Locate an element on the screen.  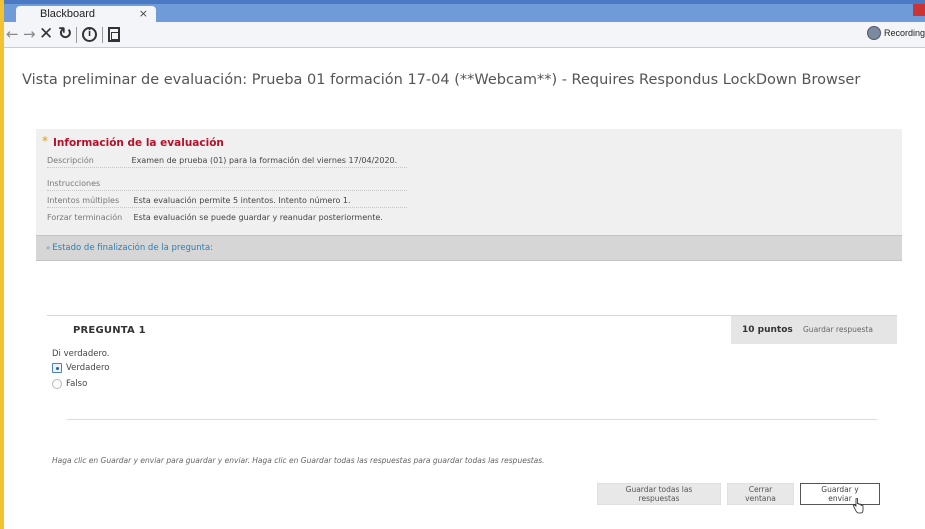
tab-bar-top-strip is located at coordinates (464, 2).